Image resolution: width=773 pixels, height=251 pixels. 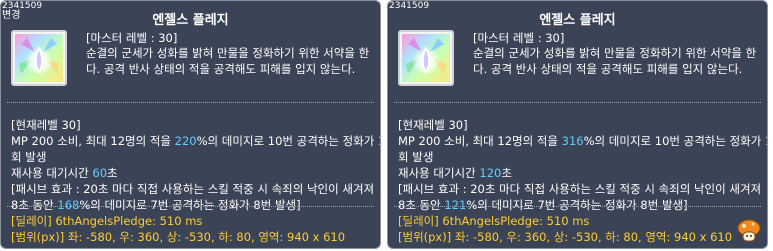 What do you see at coordinates (572, 141) in the screenshot?
I see `damage-value: 316` at bounding box center [572, 141].